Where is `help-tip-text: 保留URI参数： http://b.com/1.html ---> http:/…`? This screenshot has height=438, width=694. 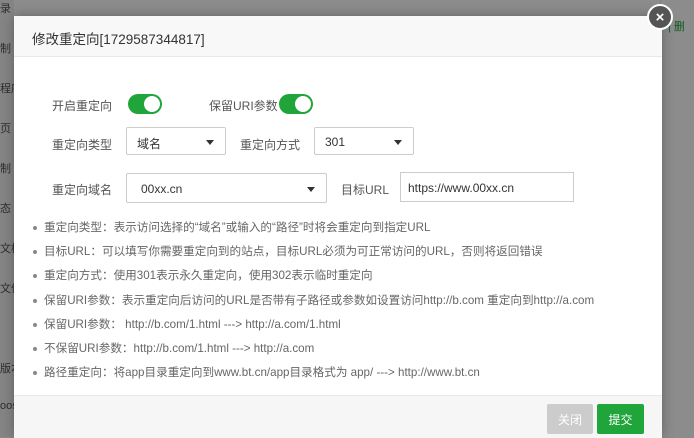
help-tip-text: 保留URI参数： http://b.com/1.html ---> http:/… is located at coordinates (192, 324).